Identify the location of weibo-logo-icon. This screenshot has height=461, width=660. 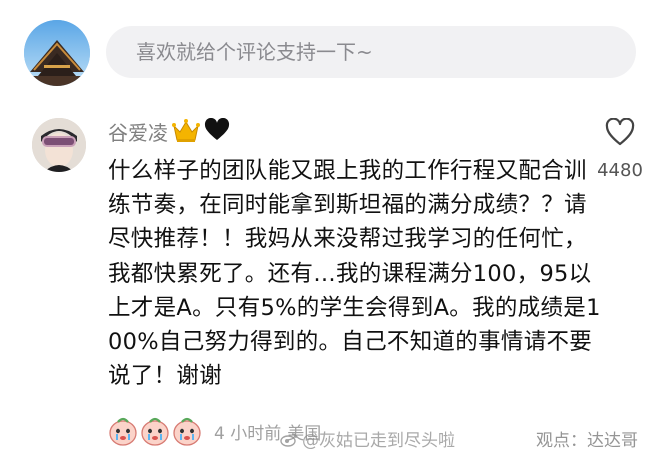
(288, 439).